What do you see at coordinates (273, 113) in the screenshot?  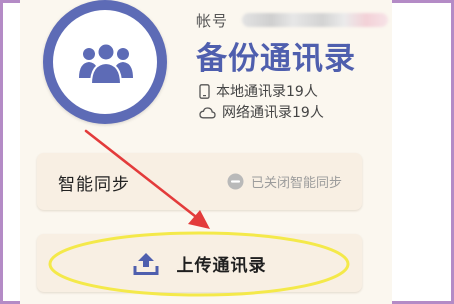 I see `cloud-contacts-label: 网络通讯录19人` at bounding box center [273, 113].